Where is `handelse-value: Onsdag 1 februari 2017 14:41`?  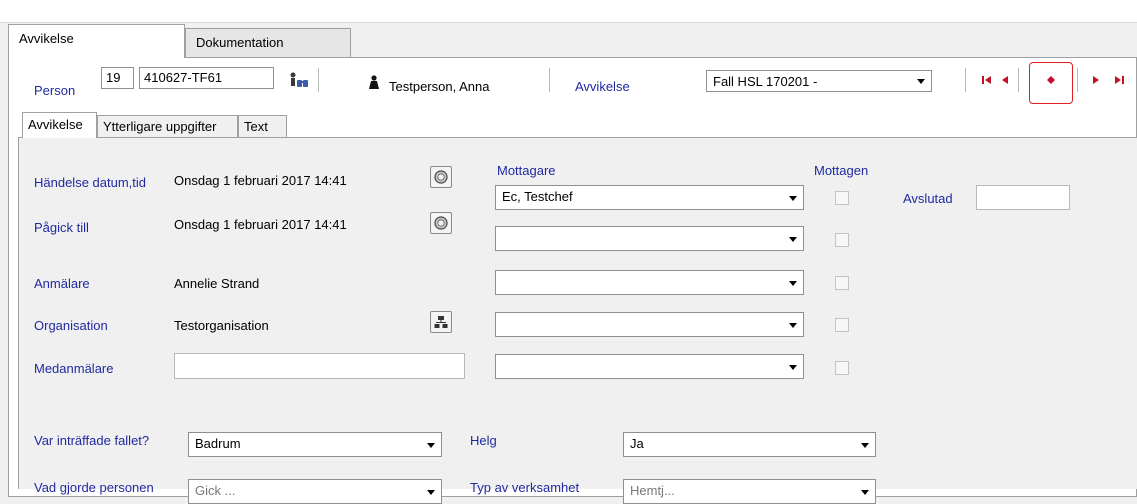
handelse-value: Onsdag 1 februari 2017 14:41 is located at coordinates (260, 180).